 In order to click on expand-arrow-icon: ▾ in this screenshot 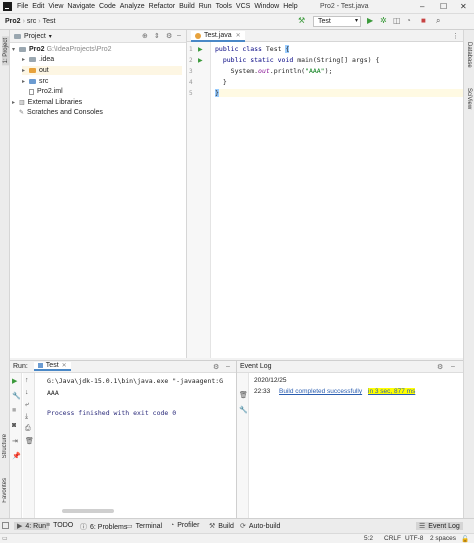, I will do `click(15, 49)`.